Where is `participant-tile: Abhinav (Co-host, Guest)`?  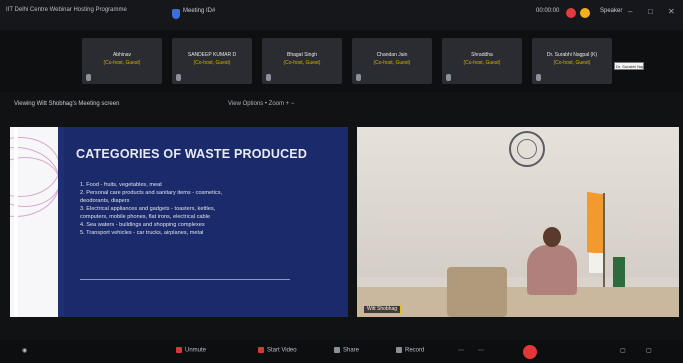 participant-tile: Abhinav (Co-host, Guest) is located at coordinates (122, 61).